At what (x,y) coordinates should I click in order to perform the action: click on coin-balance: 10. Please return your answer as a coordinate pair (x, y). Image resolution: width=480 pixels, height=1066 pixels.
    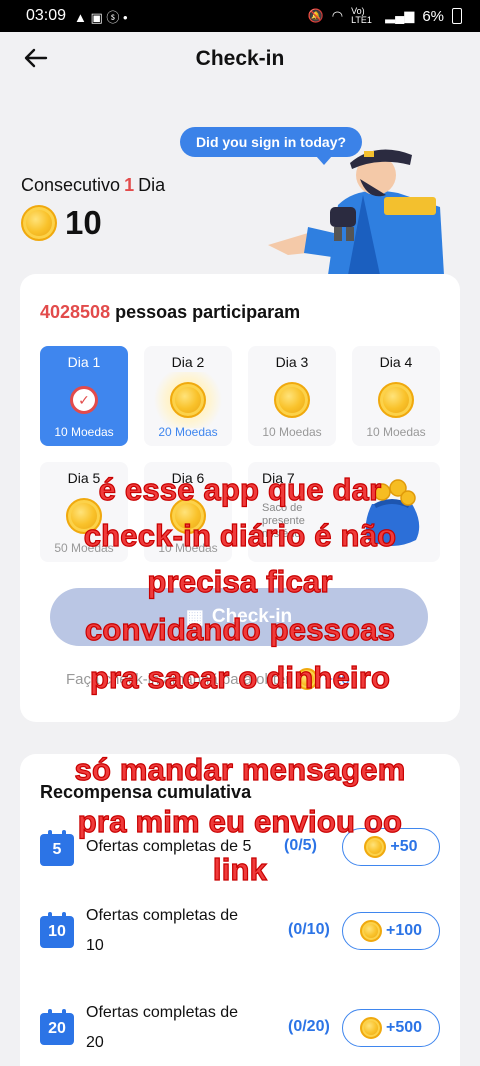
    Looking at the image, I should click on (61, 223).